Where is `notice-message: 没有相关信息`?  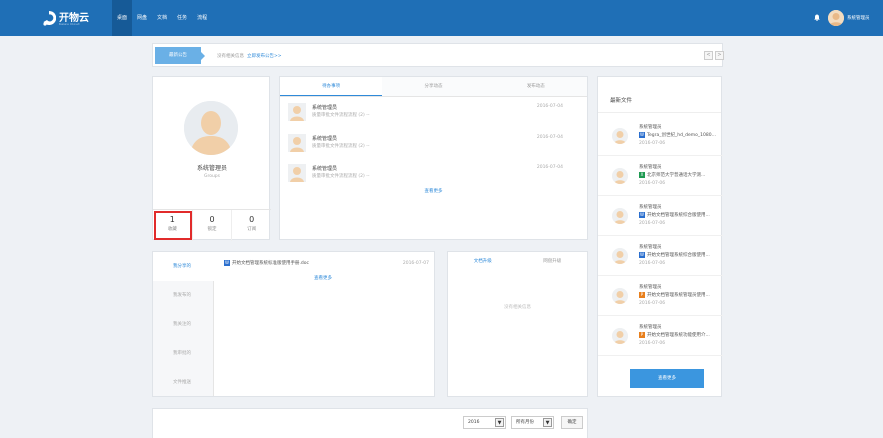
notice-message: 没有相关信息 is located at coordinates (230, 56).